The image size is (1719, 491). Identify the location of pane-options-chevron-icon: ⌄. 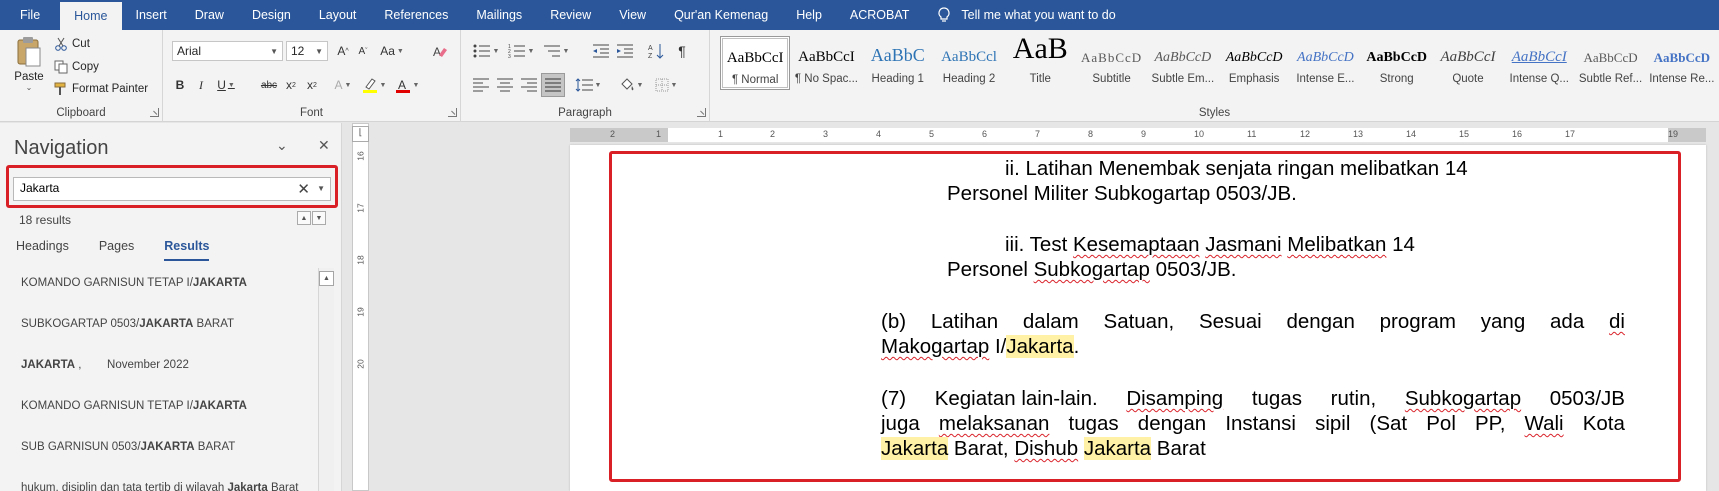
(282, 145).